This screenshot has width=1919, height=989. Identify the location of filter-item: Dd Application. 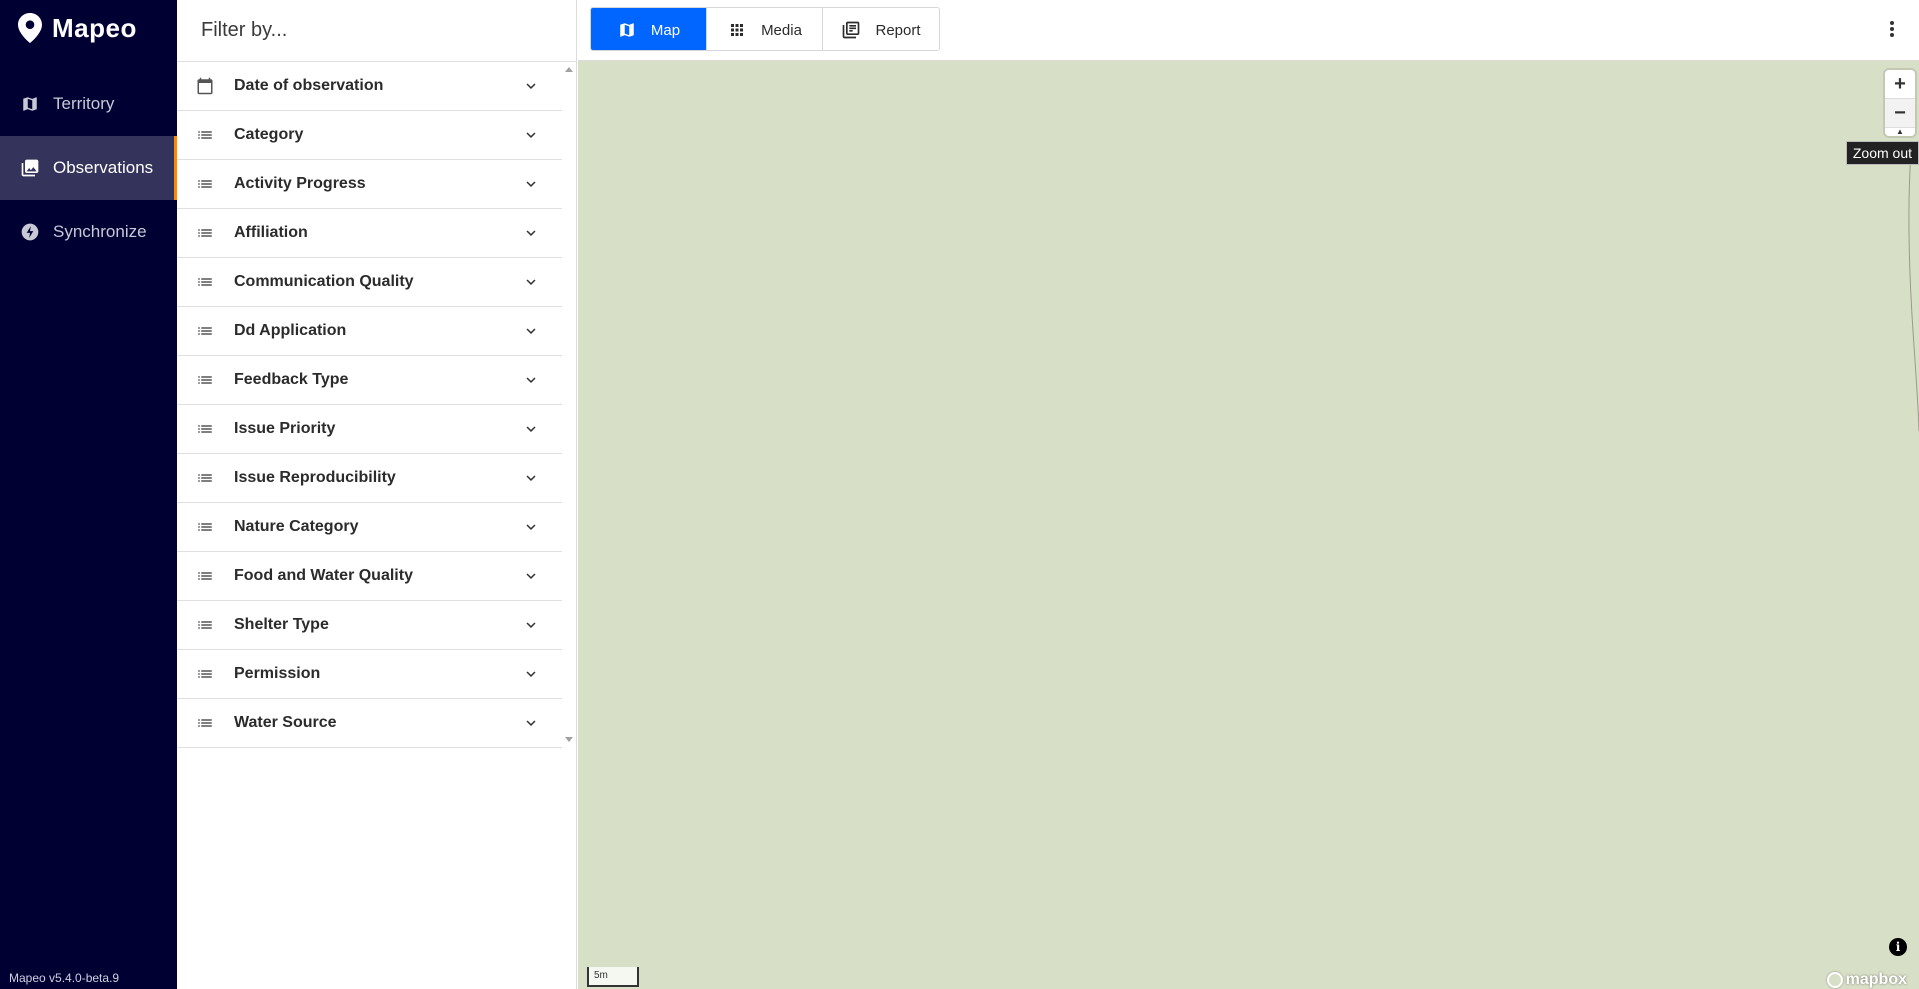
(369, 331).